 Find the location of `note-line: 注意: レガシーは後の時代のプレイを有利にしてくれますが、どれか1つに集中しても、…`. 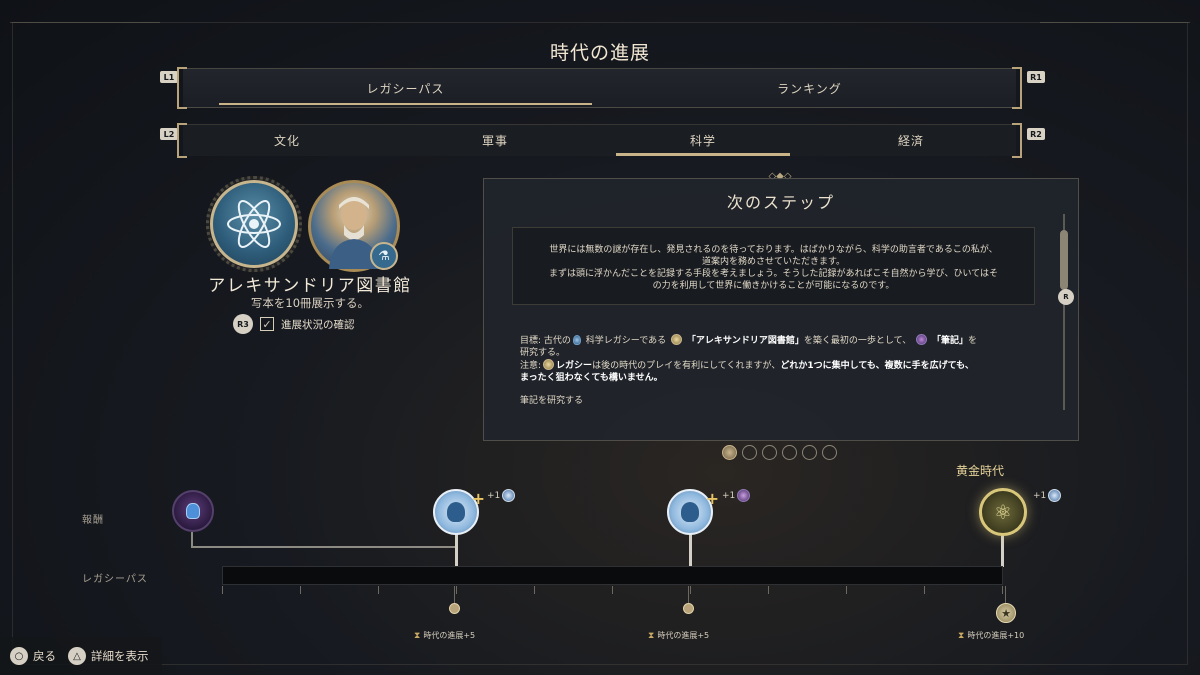

note-line: 注意: レガシーは後の時代のプレイを有利にしてくれますが、どれか1つに集中しても、… is located at coordinates (775, 366).